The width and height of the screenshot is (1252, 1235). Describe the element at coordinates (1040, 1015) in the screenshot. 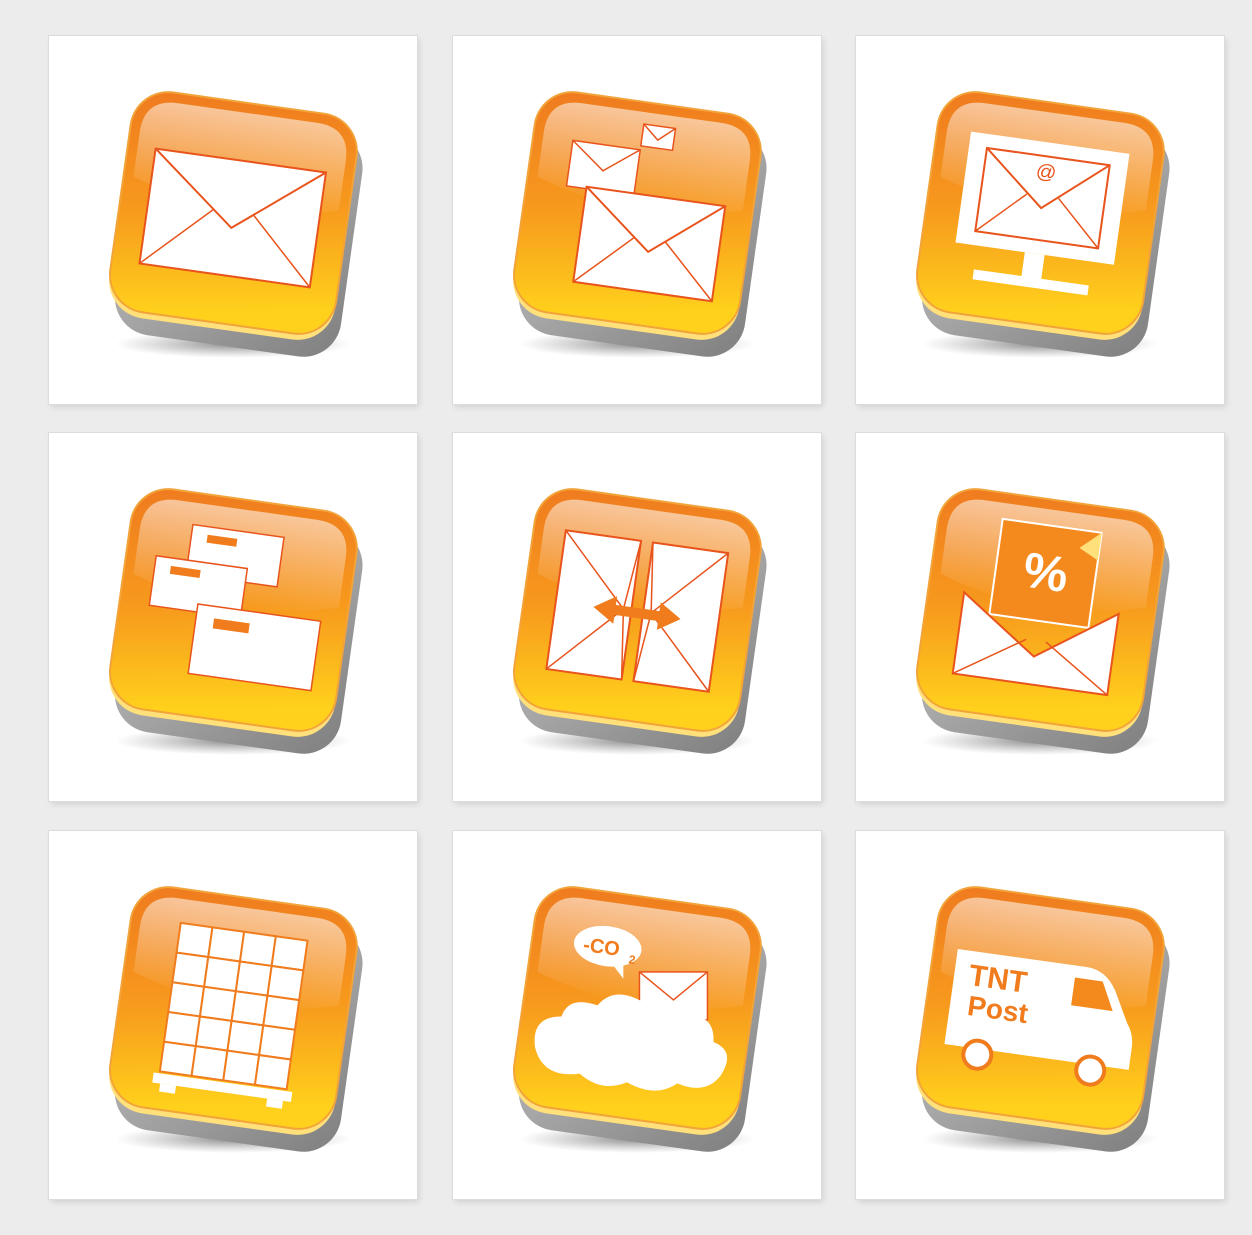

I see `tile-tnt-post-van: TNT Post` at that location.